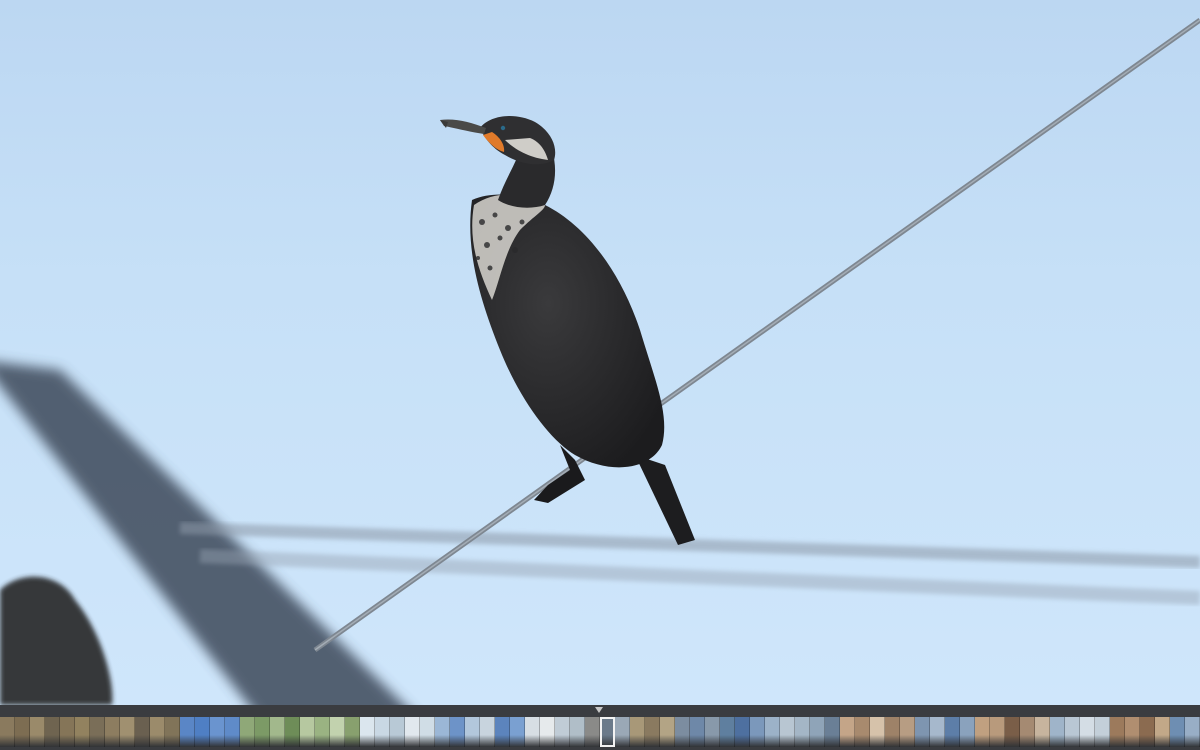  Describe the element at coordinates (607, 732) in the screenshot. I see `filmstrip-thumbnail-current` at that location.